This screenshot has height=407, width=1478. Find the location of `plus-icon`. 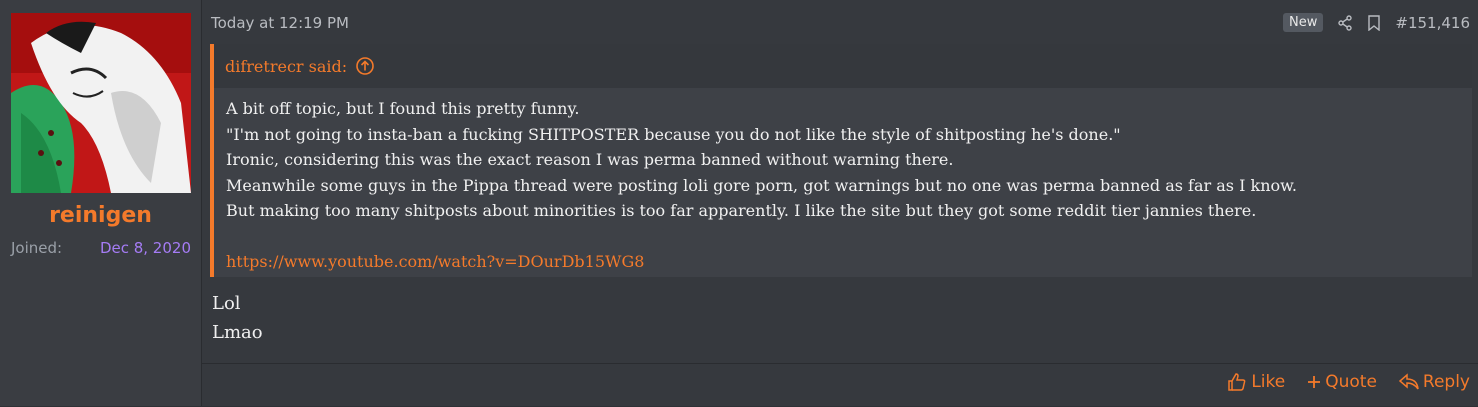

plus-icon is located at coordinates (1314, 382).